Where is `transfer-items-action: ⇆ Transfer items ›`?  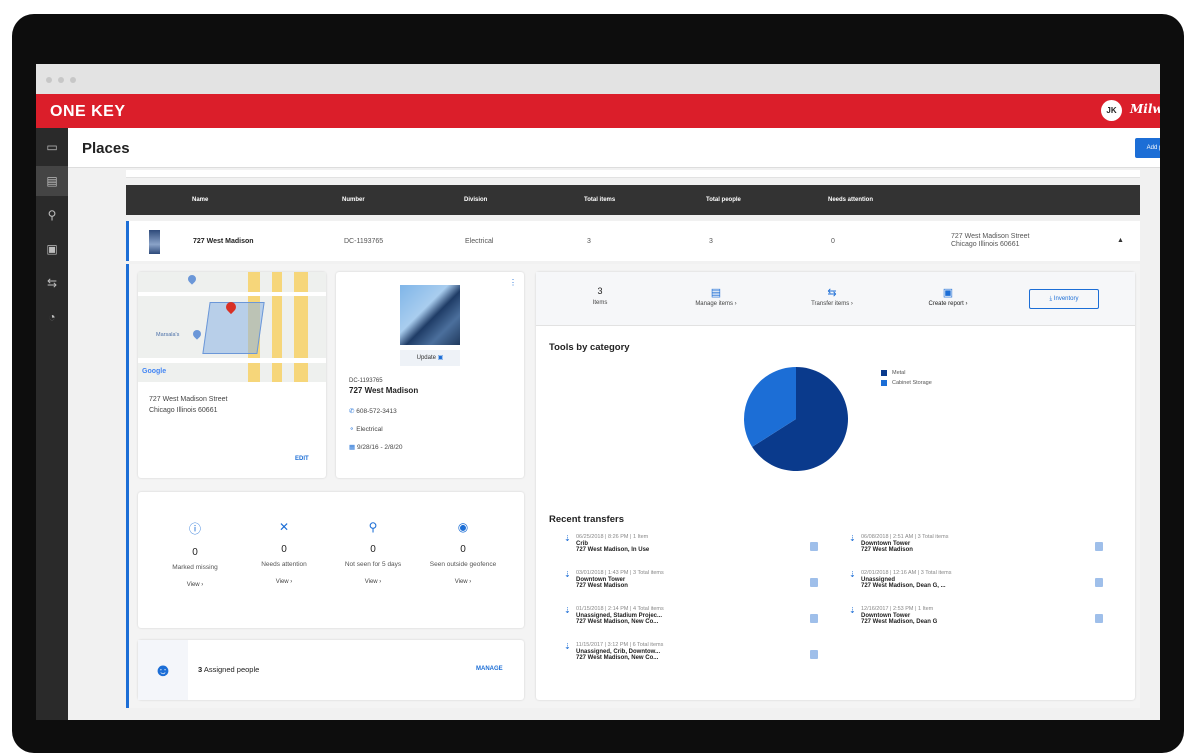
transfer-items-action: ⇆ Transfer items › is located at coordinates (832, 296).